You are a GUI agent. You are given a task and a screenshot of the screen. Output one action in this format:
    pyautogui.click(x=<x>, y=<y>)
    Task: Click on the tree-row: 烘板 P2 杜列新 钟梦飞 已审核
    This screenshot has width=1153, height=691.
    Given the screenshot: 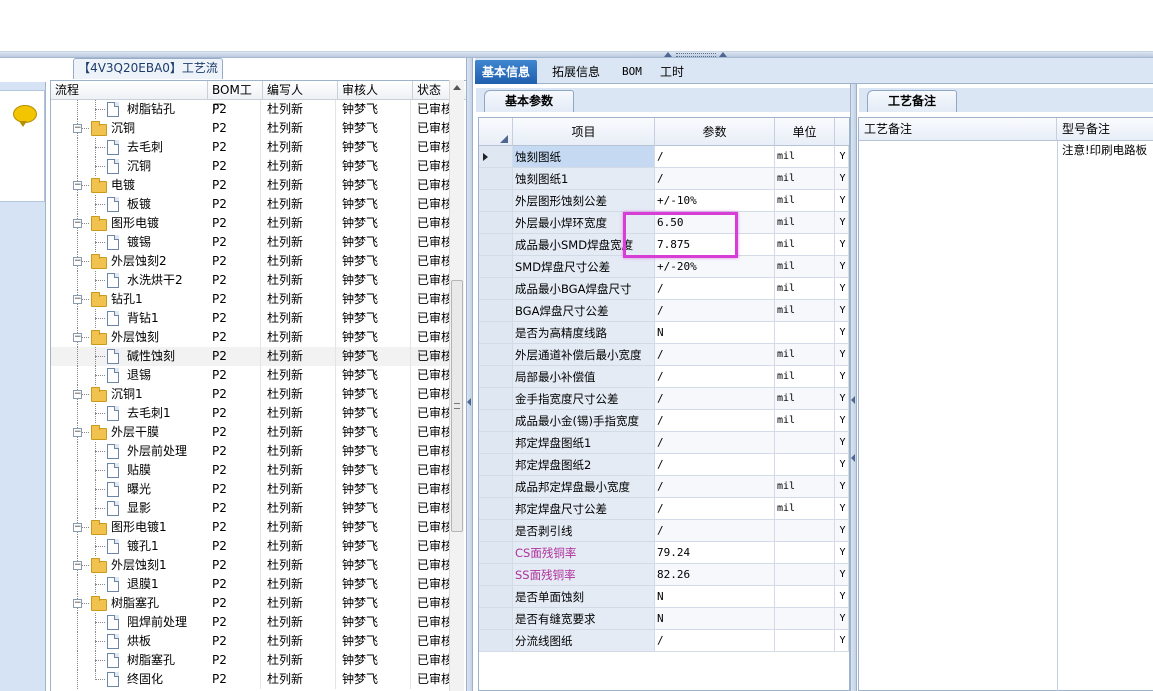 What is the action you would take?
    pyautogui.click(x=251, y=641)
    